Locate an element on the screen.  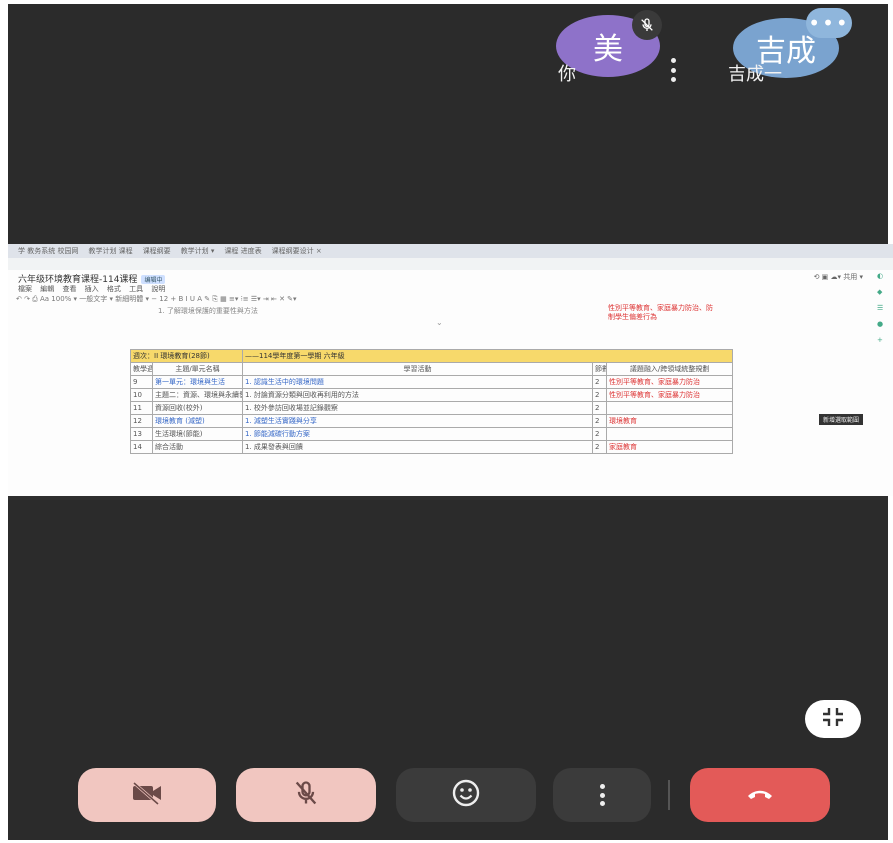
table-cell: 環境教育 (減塑) is located at coordinates (197, 421).